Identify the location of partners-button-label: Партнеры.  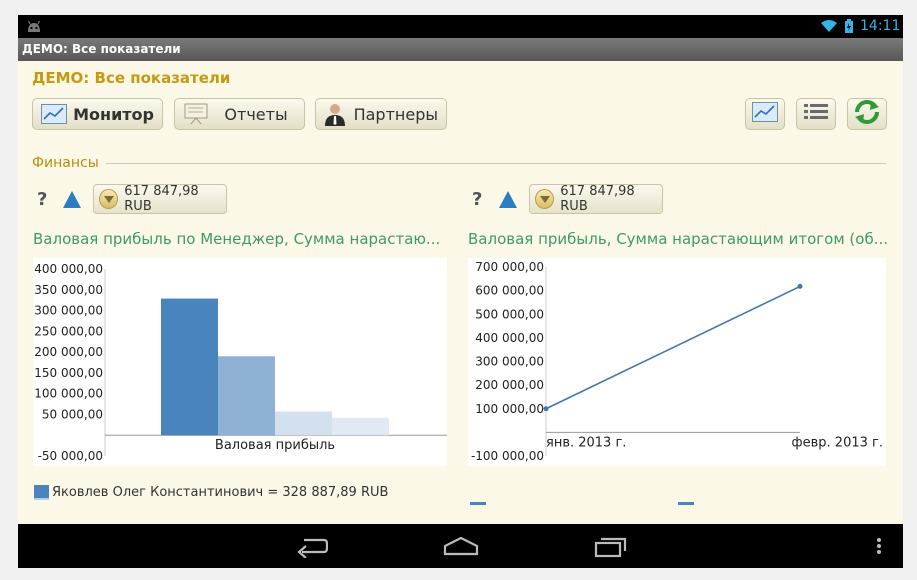
(395, 114).